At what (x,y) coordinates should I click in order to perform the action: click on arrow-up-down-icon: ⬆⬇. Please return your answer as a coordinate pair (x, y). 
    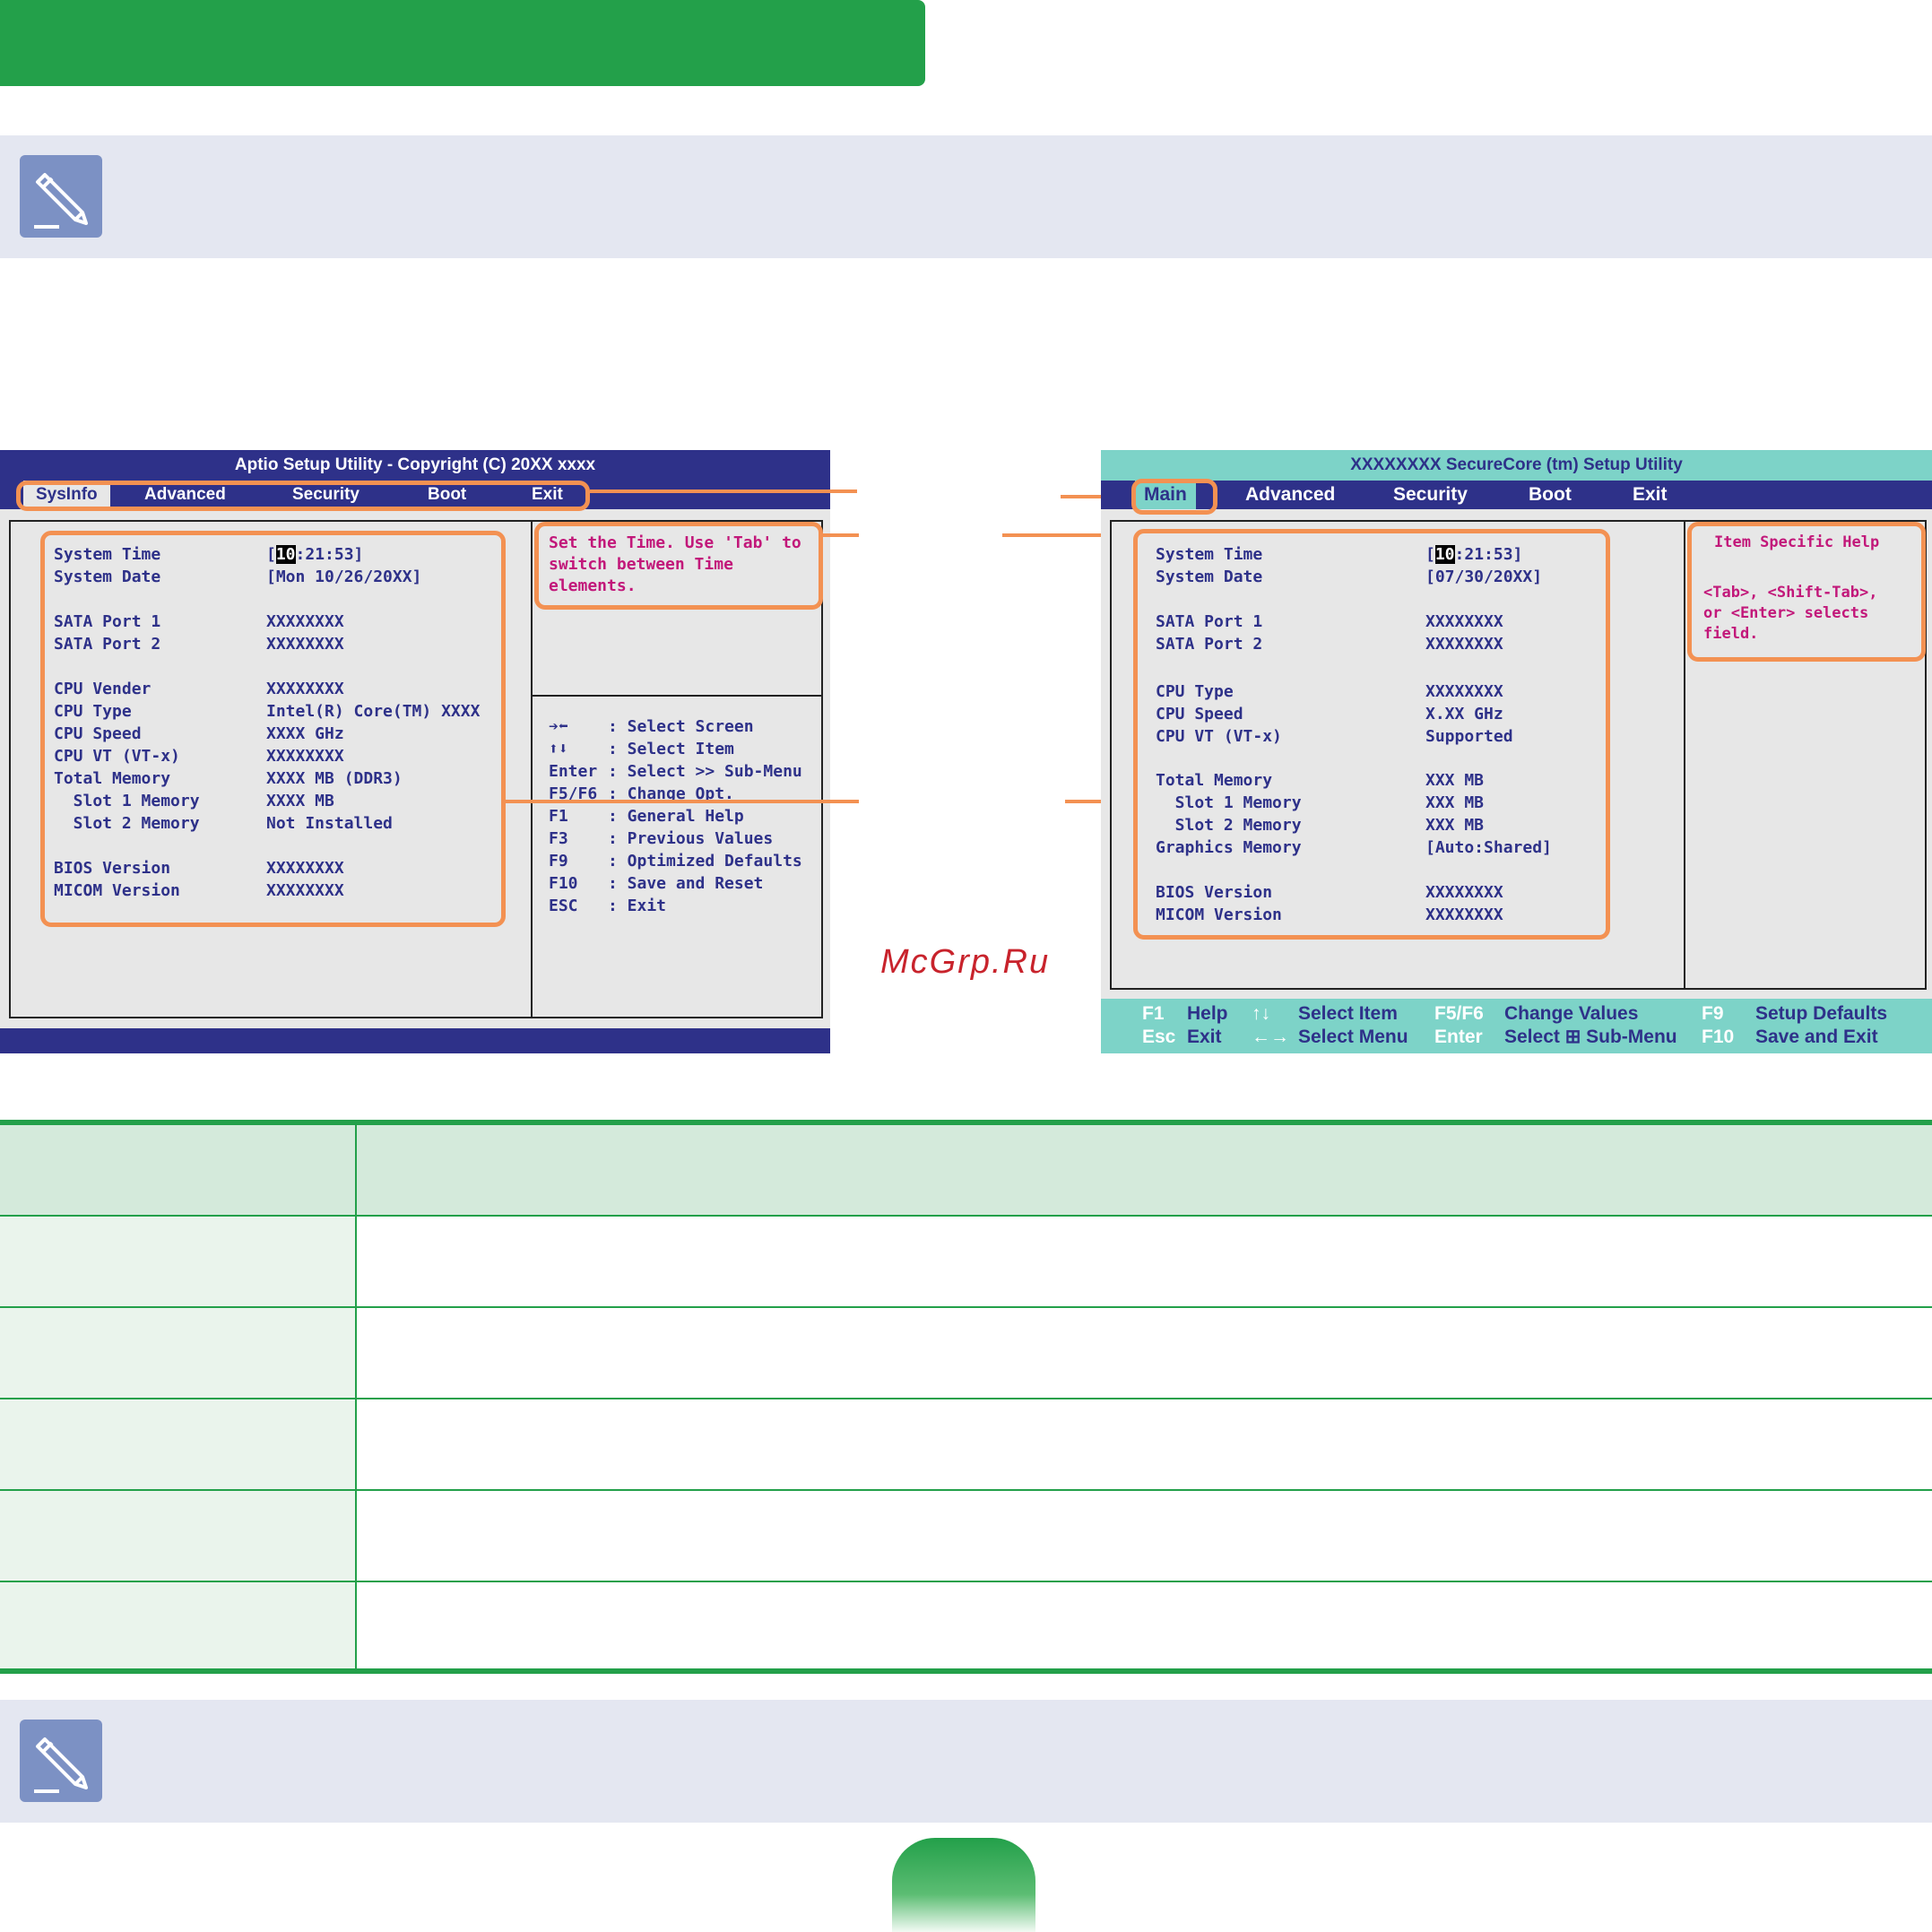
    Looking at the image, I should click on (558, 749).